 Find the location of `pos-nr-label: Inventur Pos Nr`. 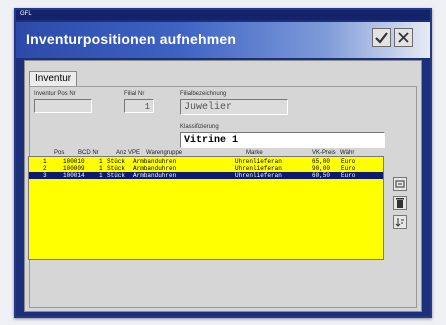

pos-nr-label: Inventur Pos Nr is located at coordinates (55, 94).